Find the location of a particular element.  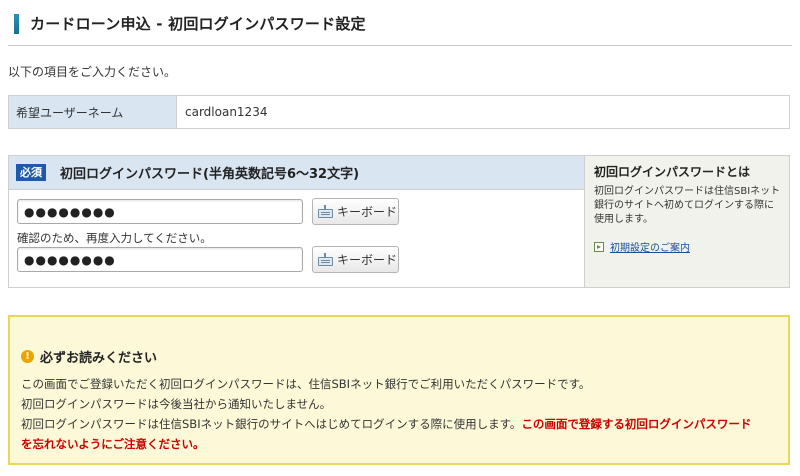

username-value: cardloan1234 is located at coordinates (226, 112).